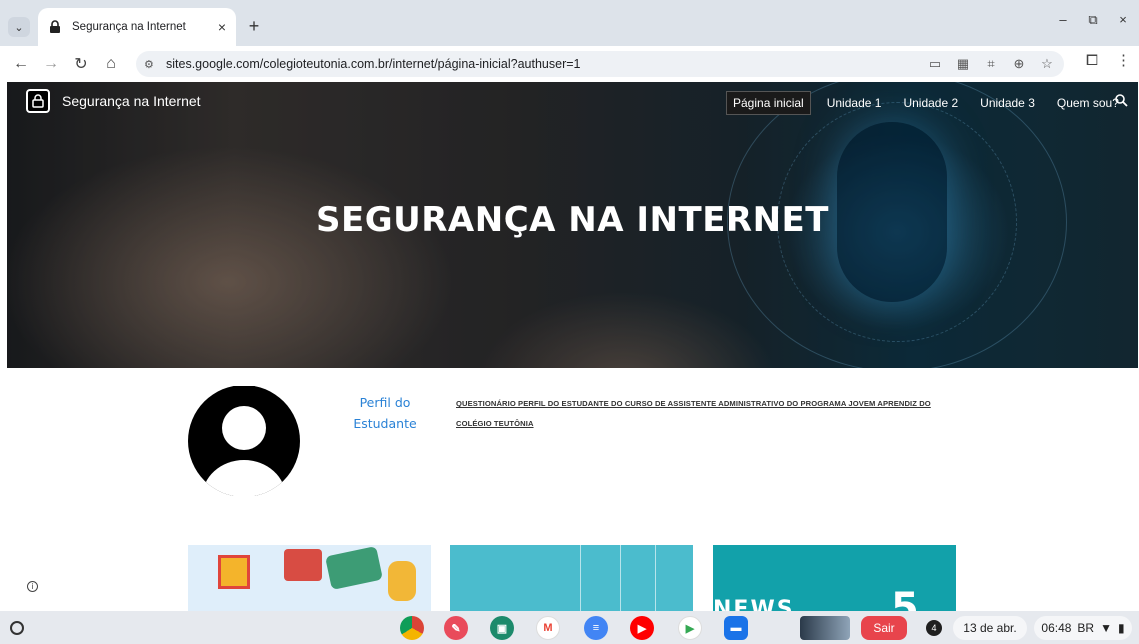  I want to click on date-tray: 13 de abr., so click(990, 628).